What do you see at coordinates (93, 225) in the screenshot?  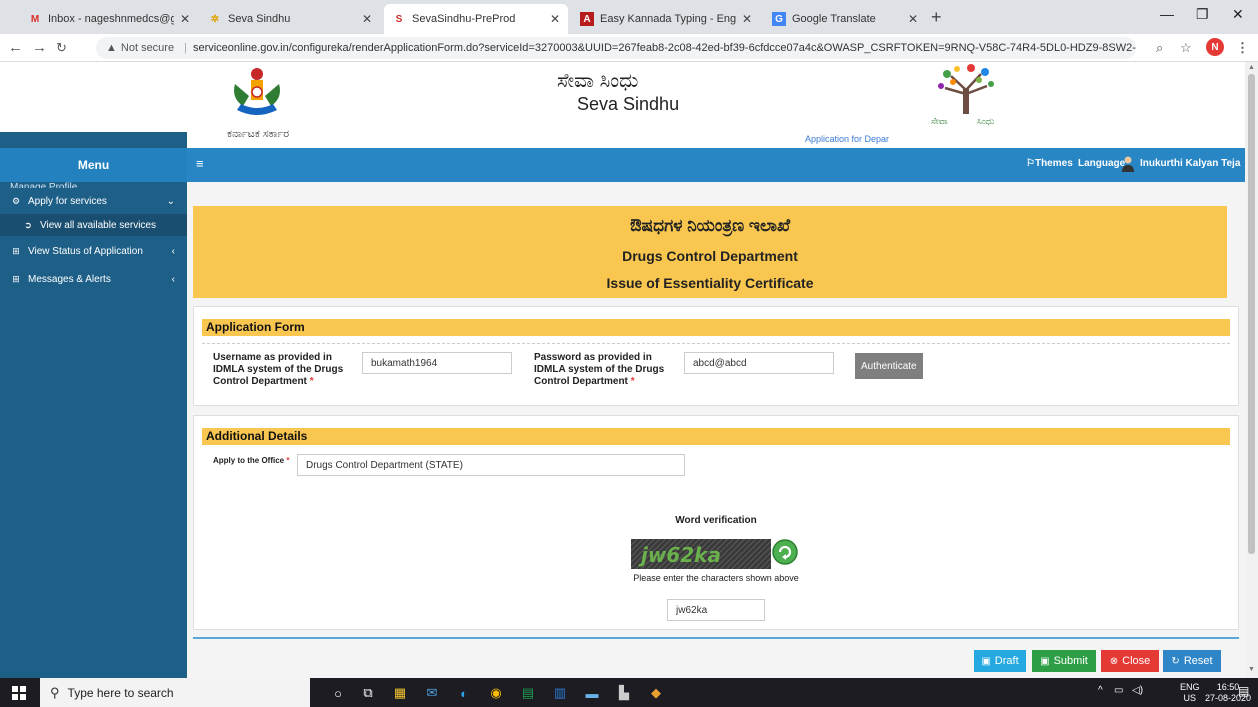 I see `sidebar-item-view-all-services: ➲ View all available services` at bounding box center [93, 225].